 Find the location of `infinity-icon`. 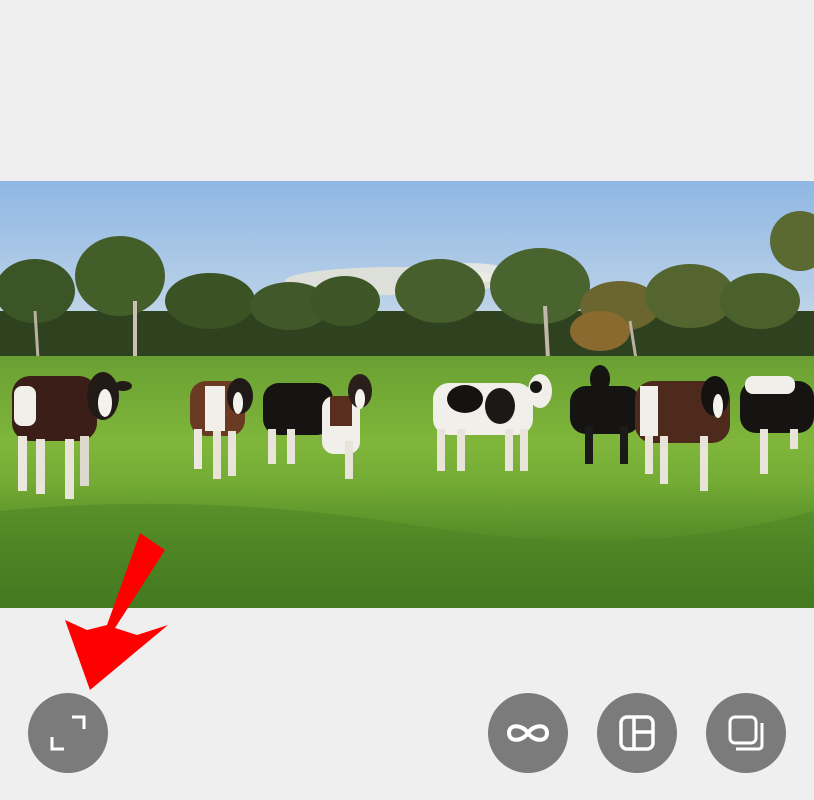

infinity-icon is located at coordinates (528, 733).